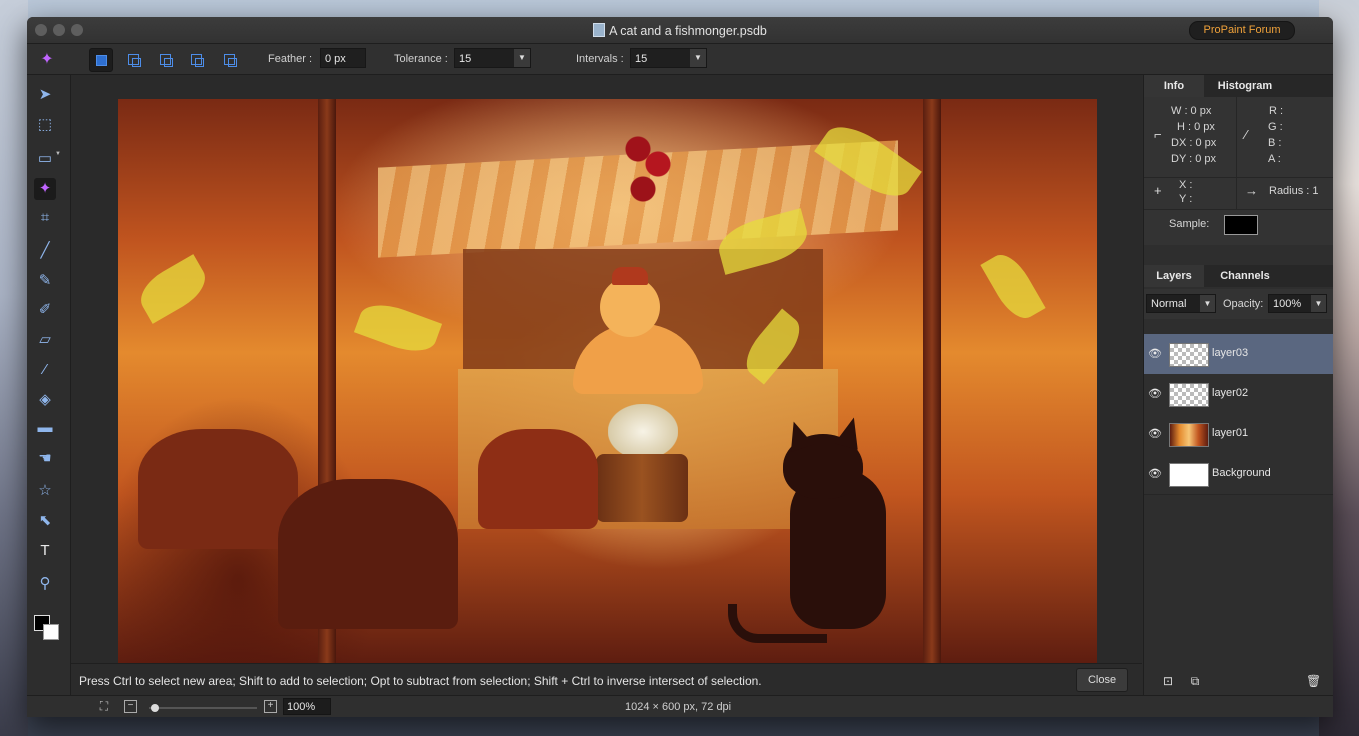  What do you see at coordinates (45, 459) in the screenshot?
I see `hand-tool-icon: ☚` at bounding box center [45, 459].